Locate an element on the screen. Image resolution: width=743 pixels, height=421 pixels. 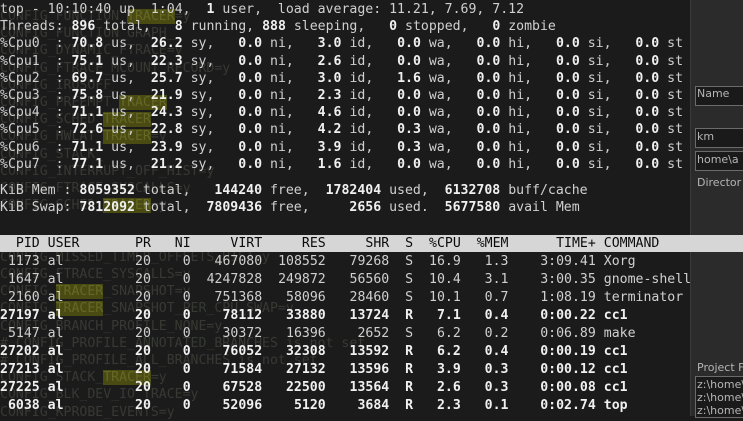
process-cpu: 16.9 is located at coordinates (445, 261).